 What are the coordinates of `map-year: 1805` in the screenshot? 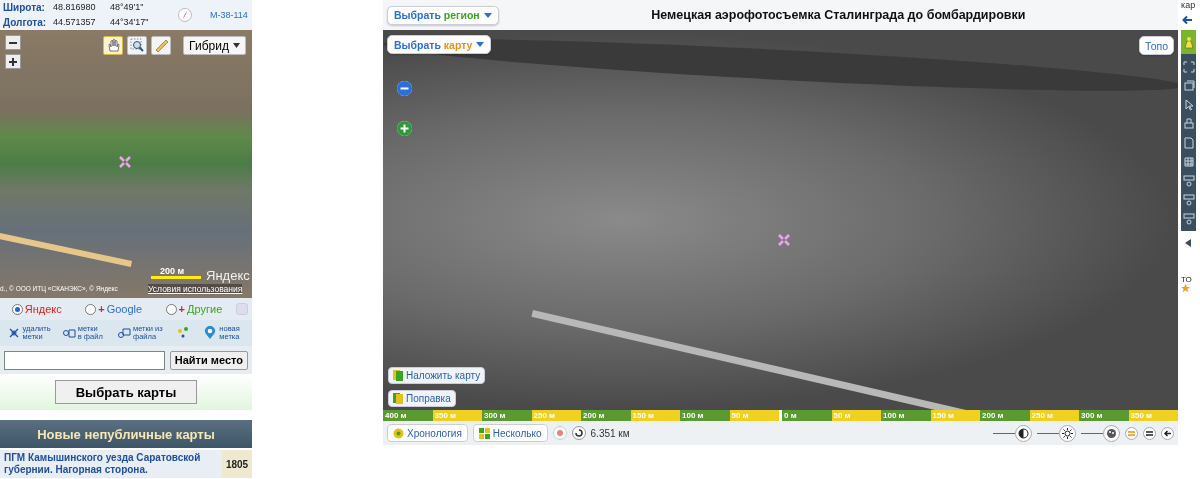 It's located at (237, 464).